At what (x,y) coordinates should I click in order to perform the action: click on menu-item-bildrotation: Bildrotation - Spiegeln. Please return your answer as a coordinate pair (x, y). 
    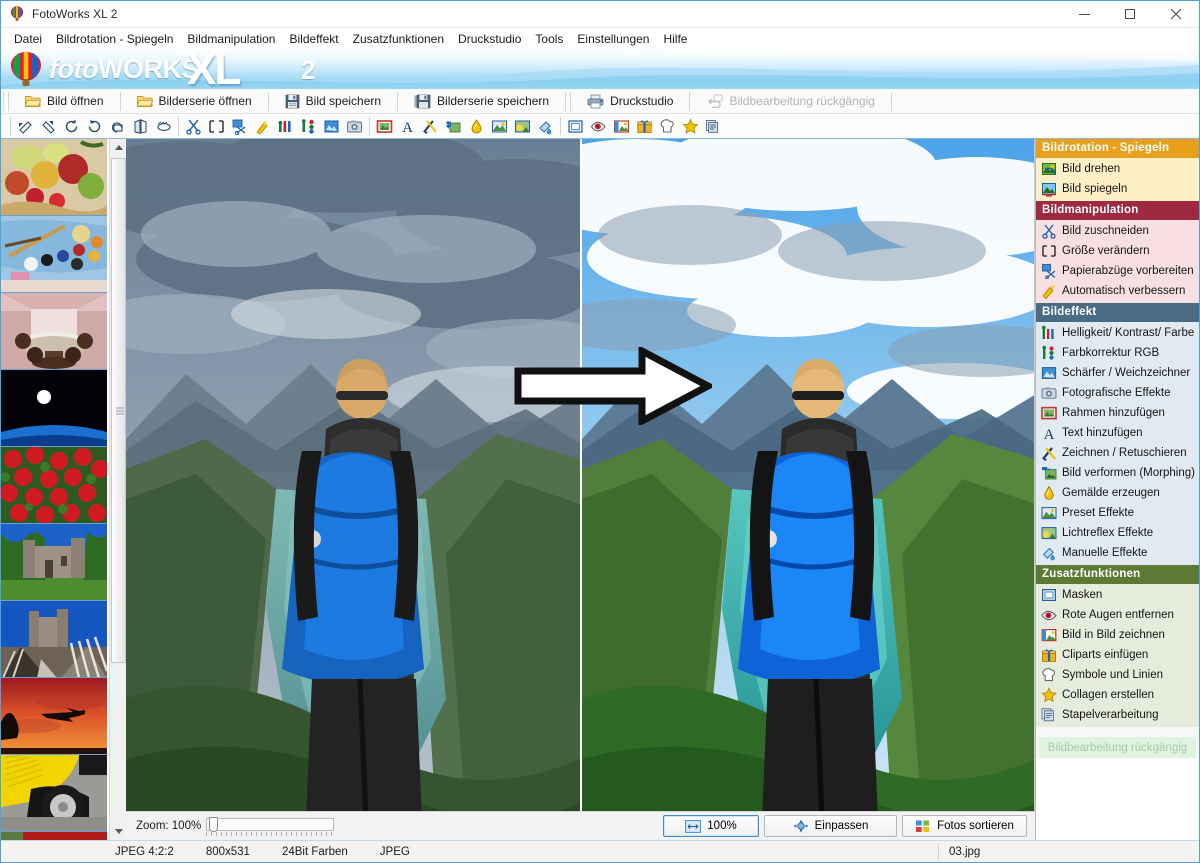
    Looking at the image, I should click on (114, 39).